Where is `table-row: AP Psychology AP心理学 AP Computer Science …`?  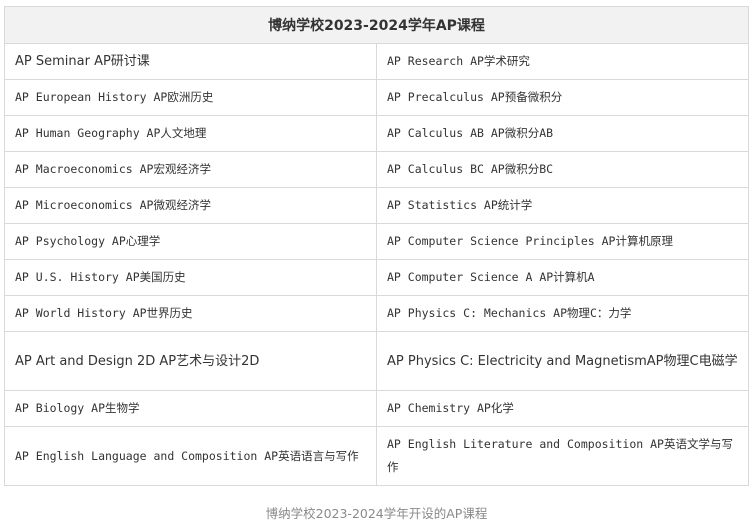 table-row: AP Psychology AP心理学 AP Computer Science … is located at coordinates (376, 241).